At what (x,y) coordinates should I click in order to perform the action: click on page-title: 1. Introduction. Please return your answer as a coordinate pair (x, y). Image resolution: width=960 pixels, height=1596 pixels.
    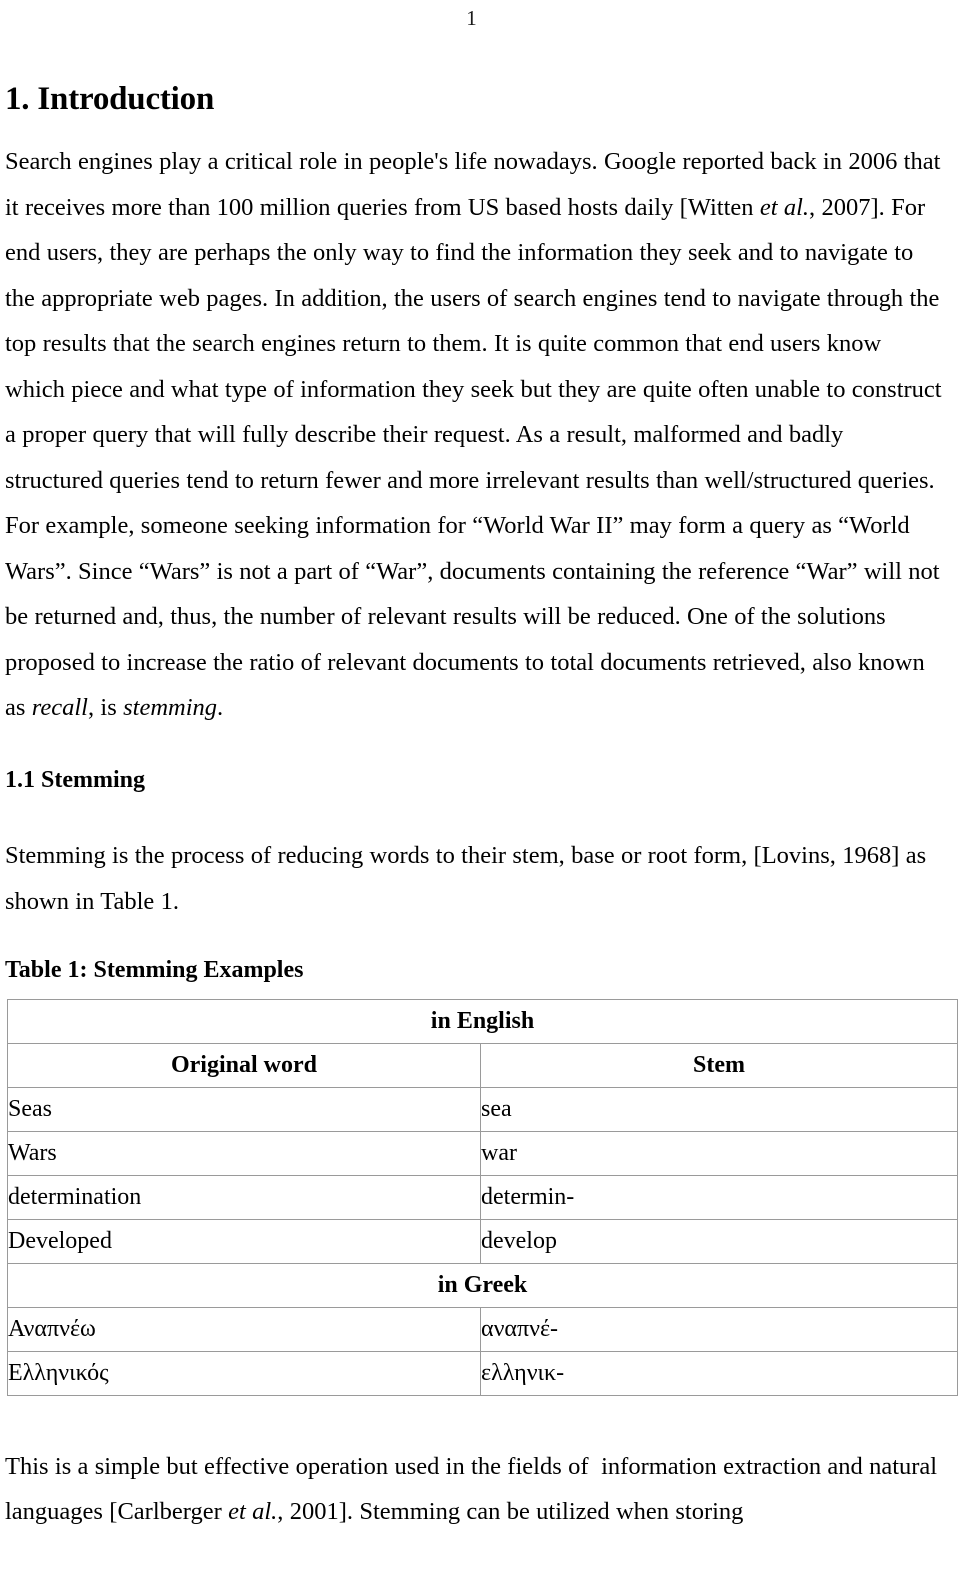
    Looking at the image, I should click on (110, 99).